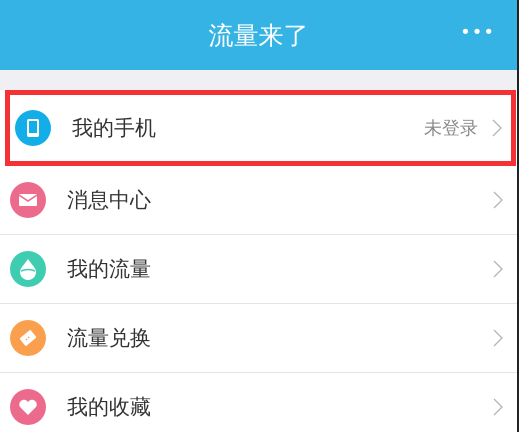 The height and width of the screenshot is (432, 527). Describe the element at coordinates (451, 128) in the screenshot. I see `login-status: 未登录` at that location.